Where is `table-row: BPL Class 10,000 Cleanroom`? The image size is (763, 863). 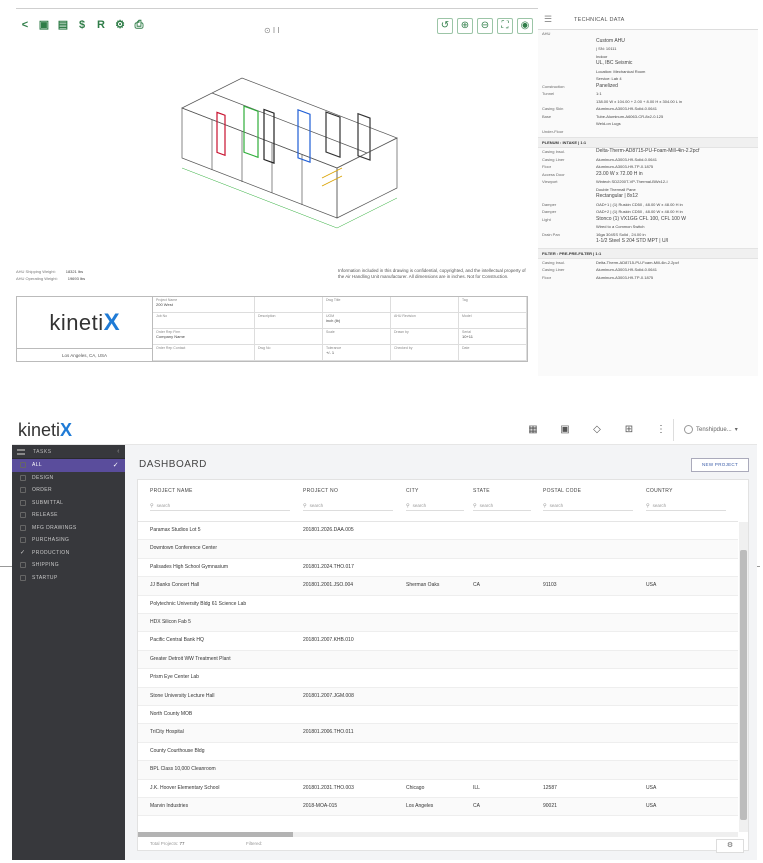 table-row: BPL Class 10,000 Cleanroom is located at coordinates (438, 770).